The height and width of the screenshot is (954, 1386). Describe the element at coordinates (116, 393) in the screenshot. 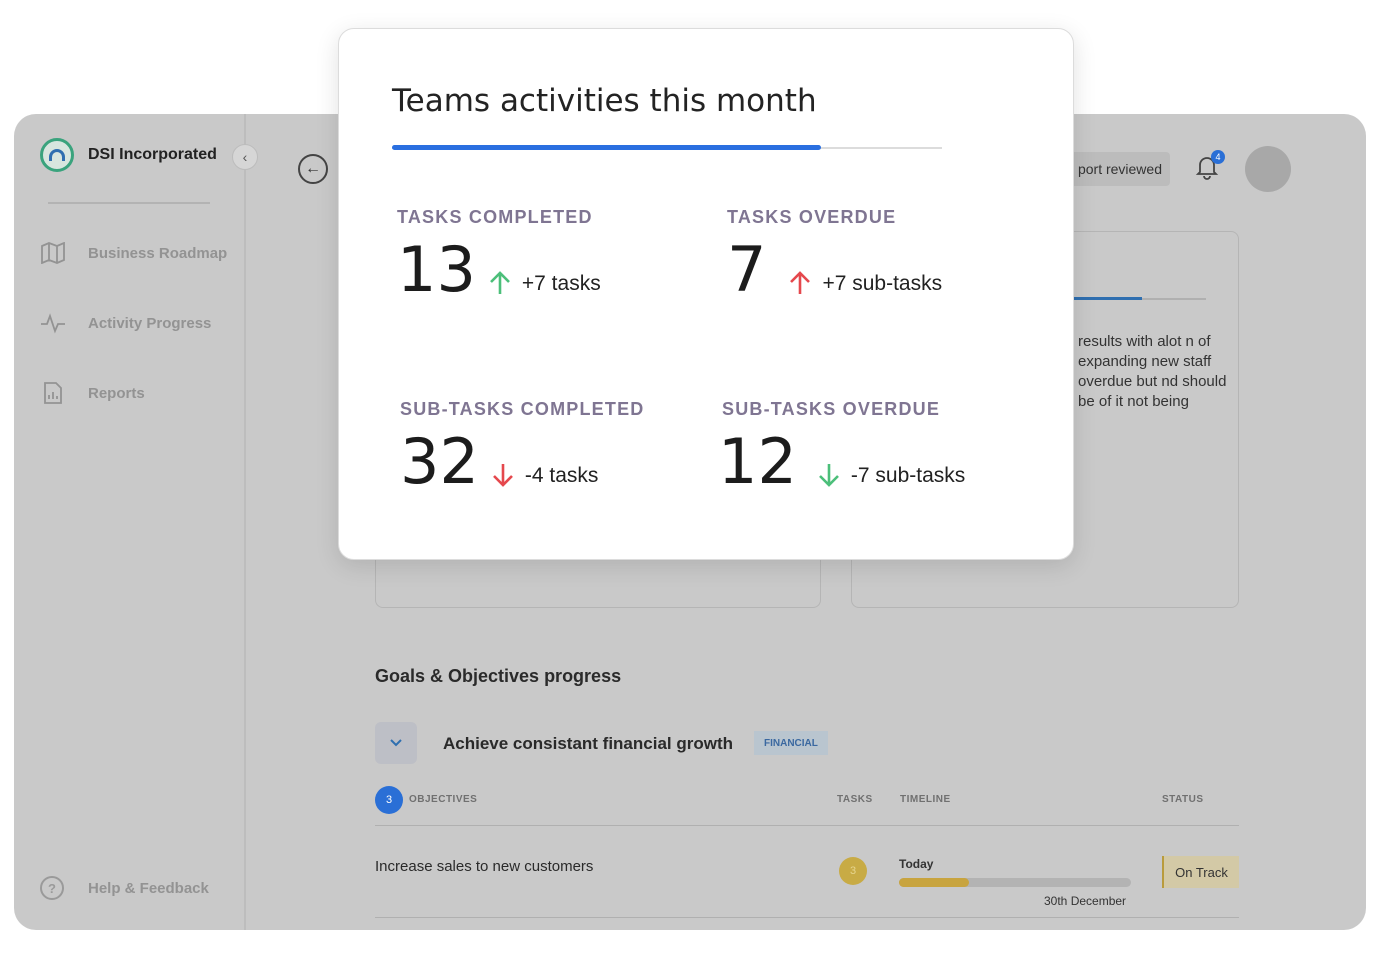

I see `sidebar-item-label: Reports` at that location.